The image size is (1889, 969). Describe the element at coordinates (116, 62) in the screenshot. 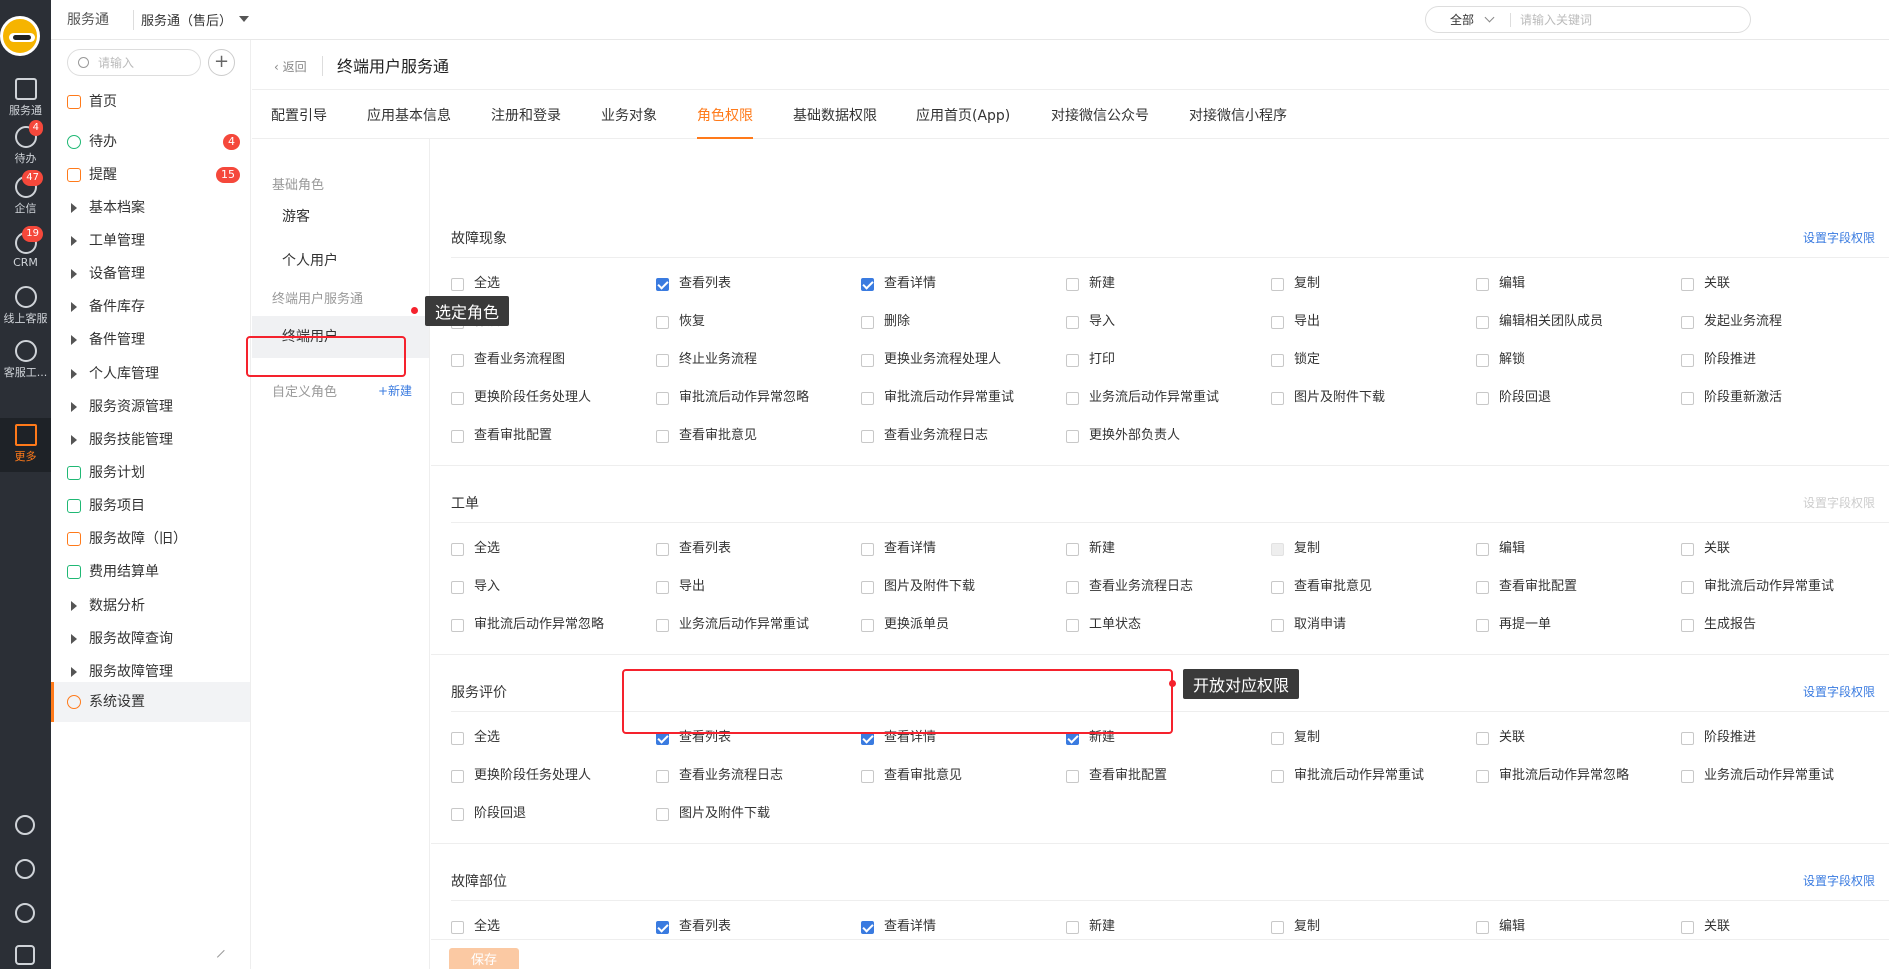

I see `sidebar-search-input: 请输入` at that location.